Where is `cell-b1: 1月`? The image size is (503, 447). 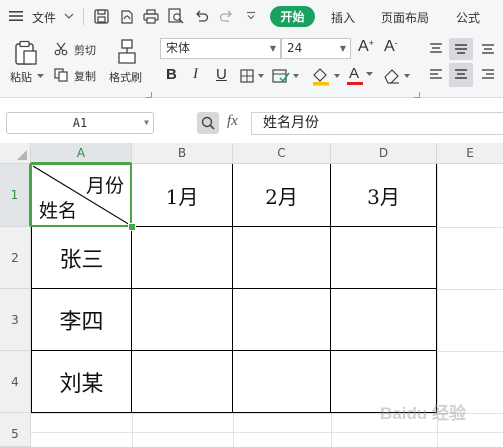 cell-b1: 1月 is located at coordinates (182, 195).